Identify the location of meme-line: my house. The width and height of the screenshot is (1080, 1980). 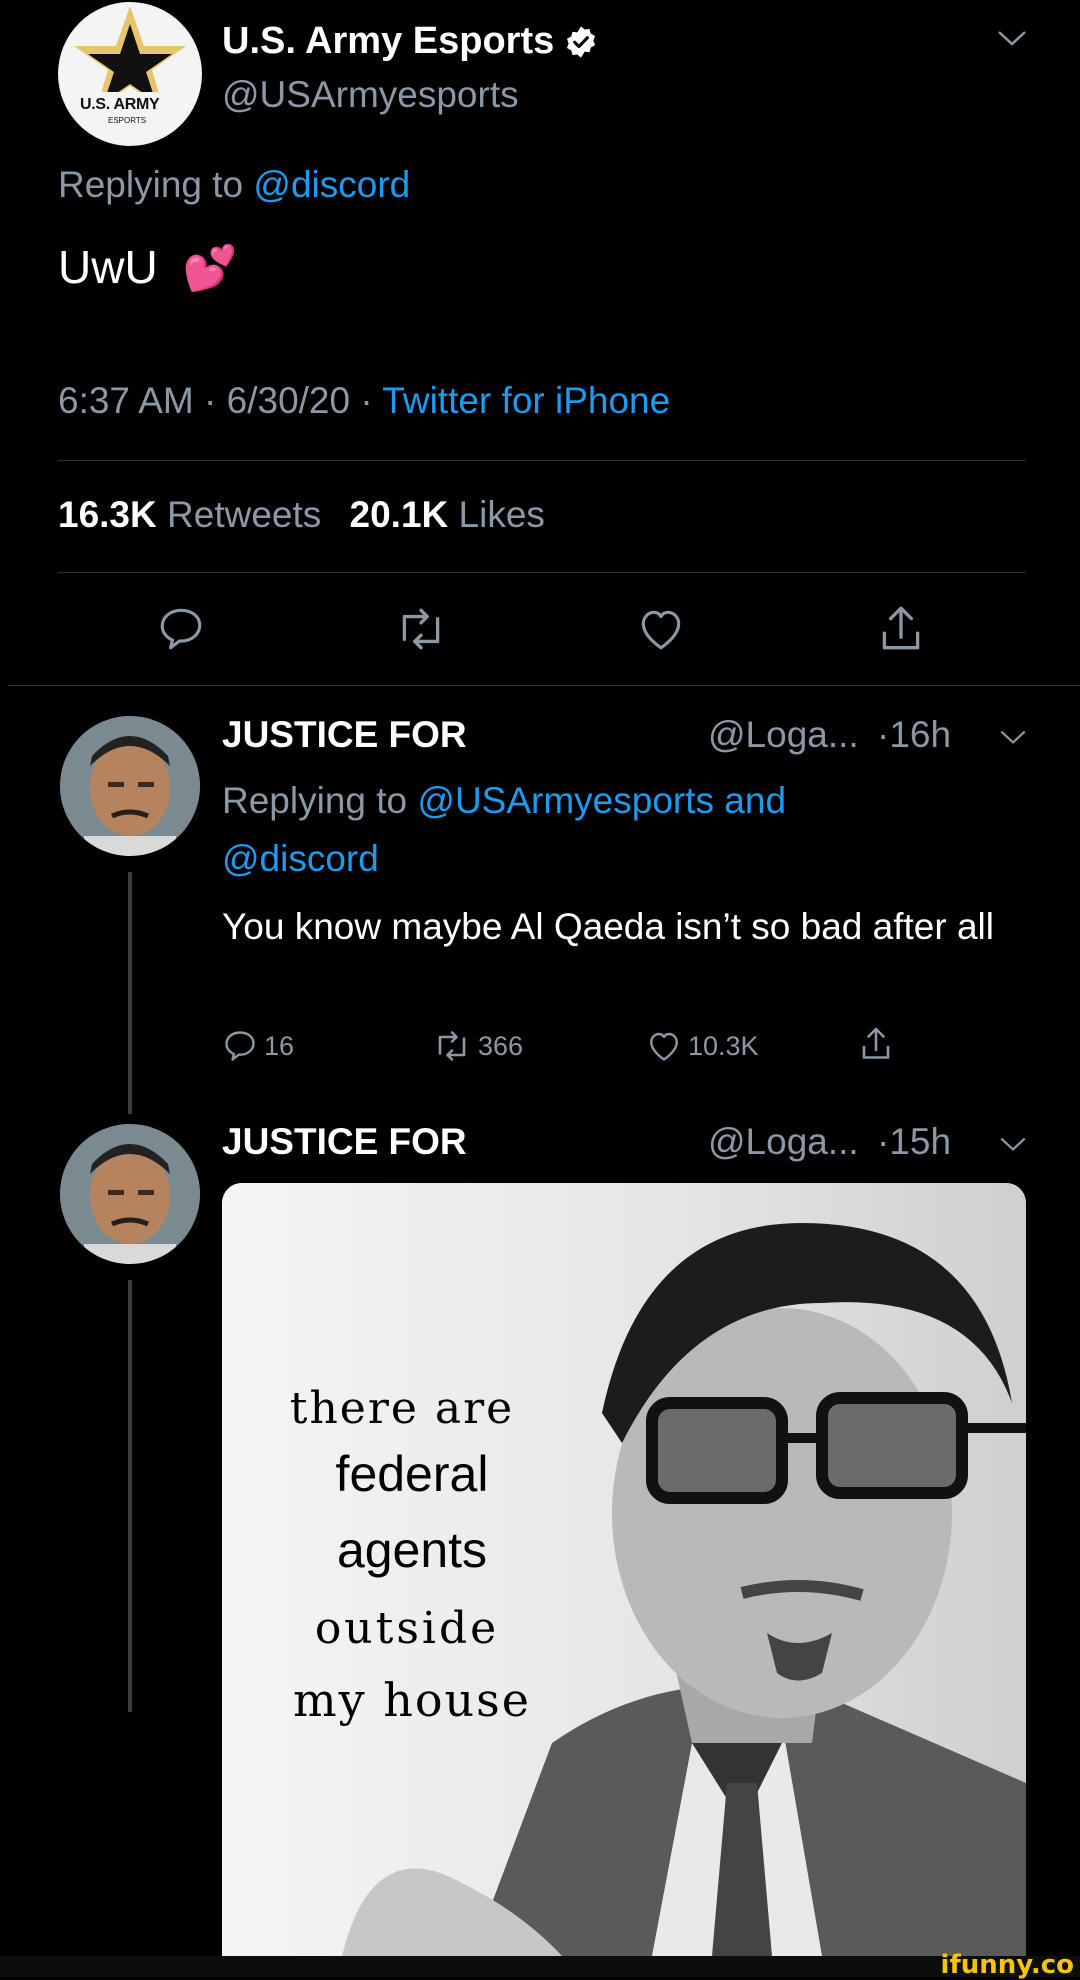
(411, 1700).